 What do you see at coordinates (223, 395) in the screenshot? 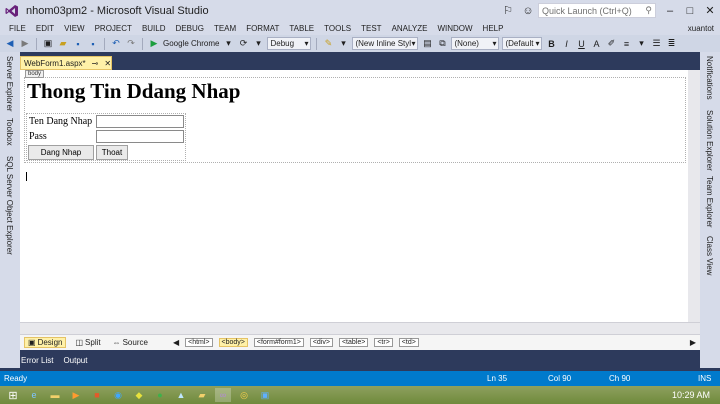
I see `visual-studio-taskbar-icon: ∞` at bounding box center [223, 395].